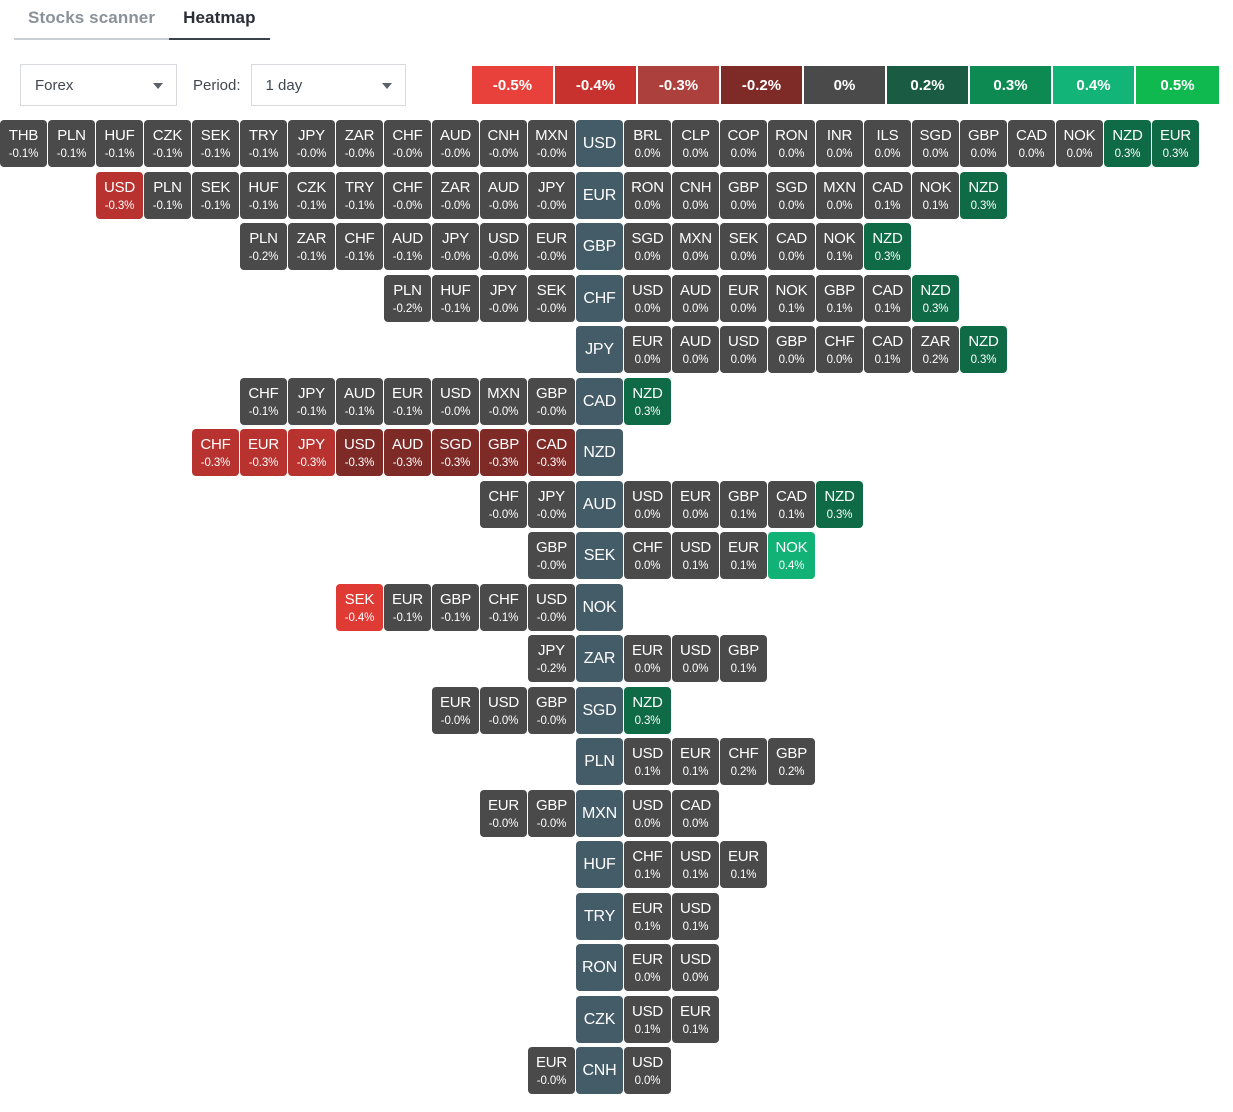  What do you see at coordinates (695, 195) in the screenshot?
I see `heatmap-cell: CNH 0.0%` at bounding box center [695, 195].